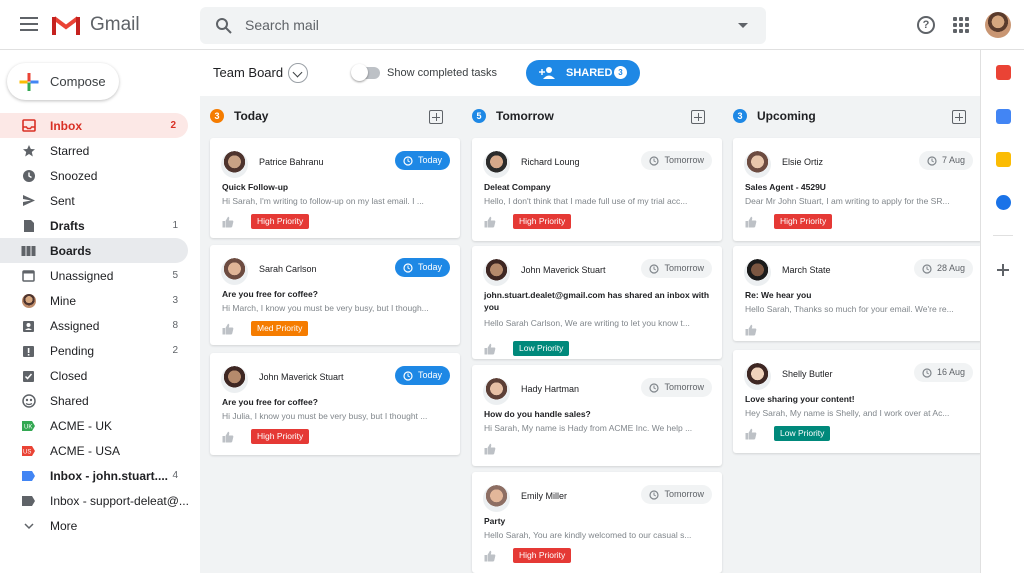 The width and height of the screenshot is (1024, 573). I want to click on sidebar-item-label: ACME - UK, so click(81, 425).